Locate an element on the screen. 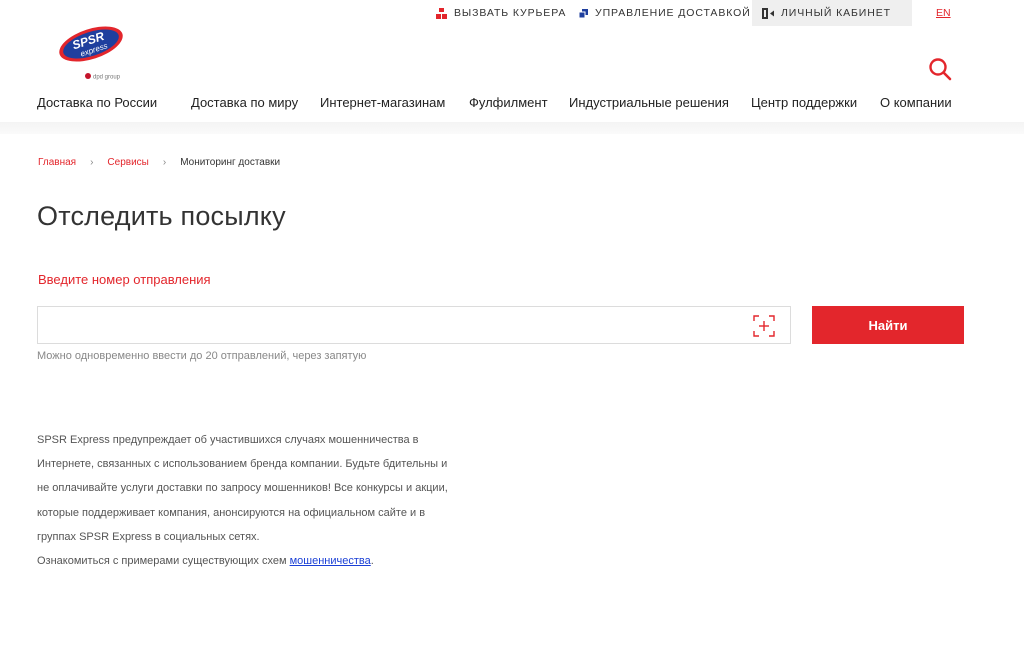  search-button is located at coordinates (940, 69).